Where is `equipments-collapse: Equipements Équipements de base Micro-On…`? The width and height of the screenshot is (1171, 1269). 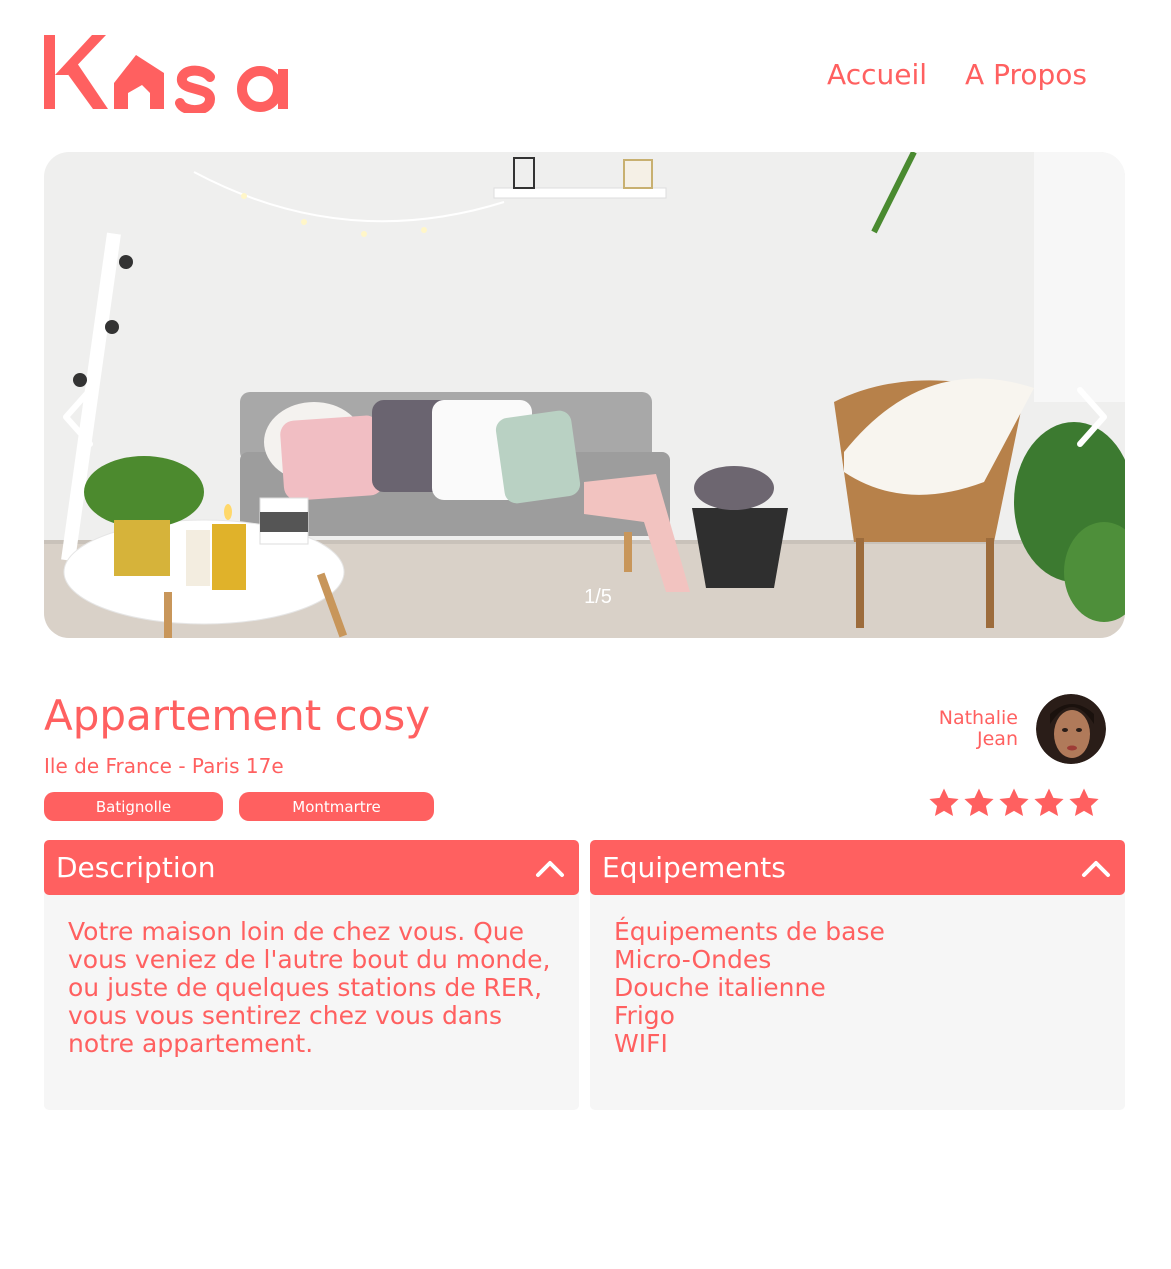 equipments-collapse: Equipements Équipements de base Micro-On… is located at coordinates (857, 975).